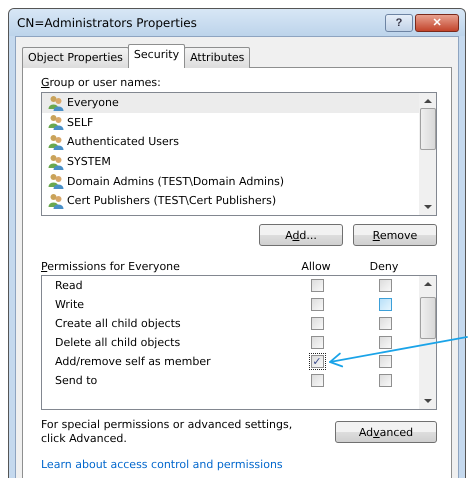 This screenshot has height=478, width=471. What do you see at coordinates (217, 57) in the screenshot?
I see `tab: Attributes` at bounding box center [217, 57].